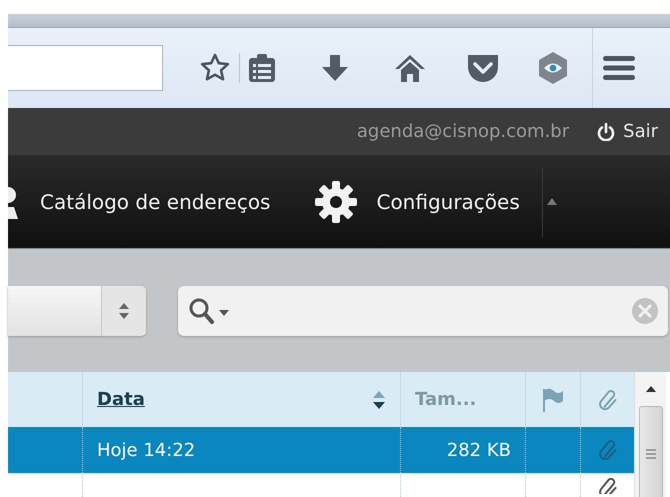 Image resolution: width=670 pixels, height=497 pixels. I want to click on home-icon, so click(410, 68).